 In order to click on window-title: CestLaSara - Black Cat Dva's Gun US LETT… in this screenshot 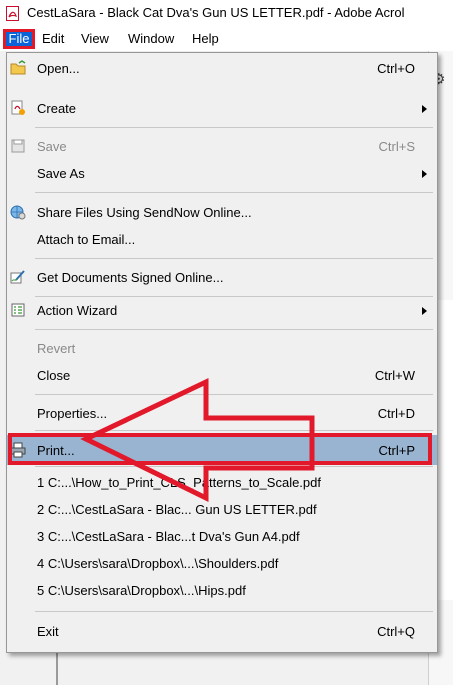, I will do `click(216, 12)`.